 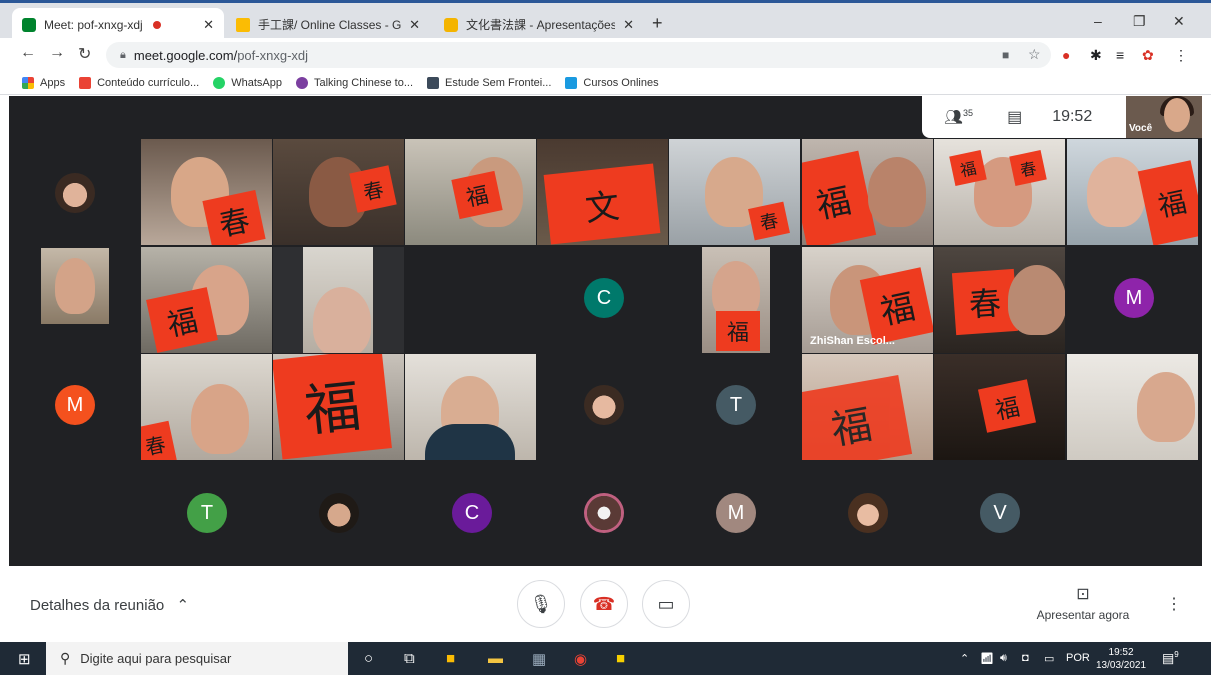 I want to click on extension-notification-icon: ●, so click(x=1066, y=55).